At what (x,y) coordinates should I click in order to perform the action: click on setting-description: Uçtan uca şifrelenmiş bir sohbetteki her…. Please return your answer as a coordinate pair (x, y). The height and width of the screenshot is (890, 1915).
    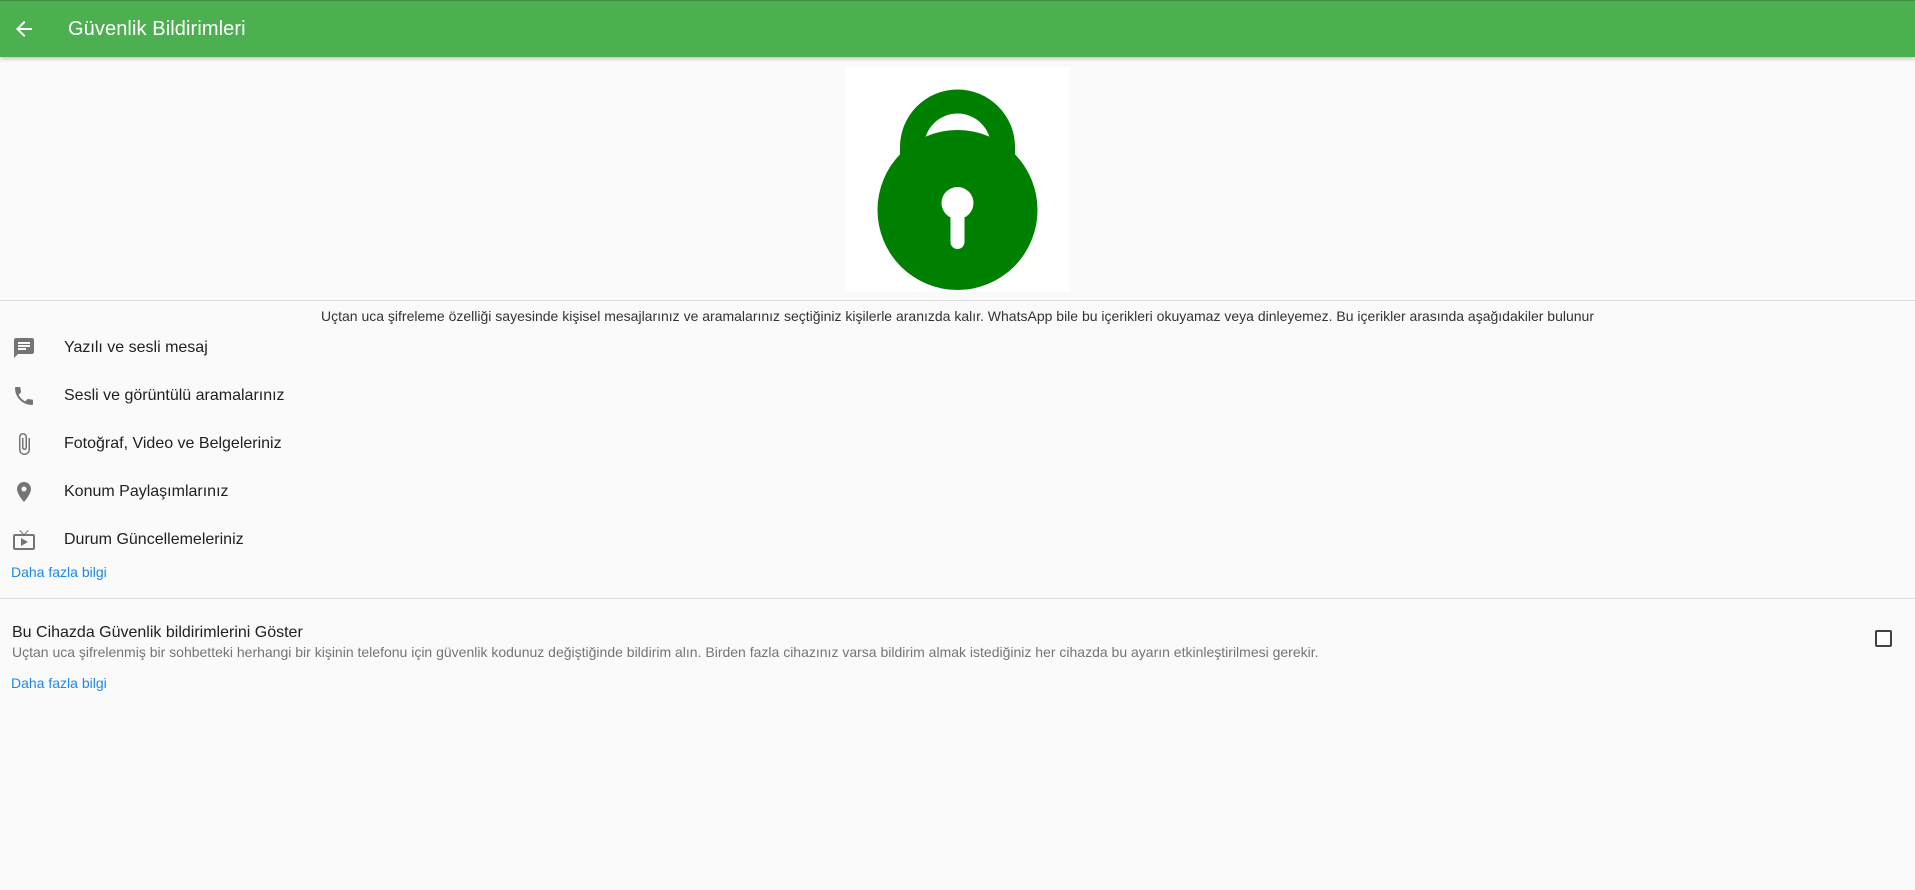
    Looking at the image, I should click on (665, 652).